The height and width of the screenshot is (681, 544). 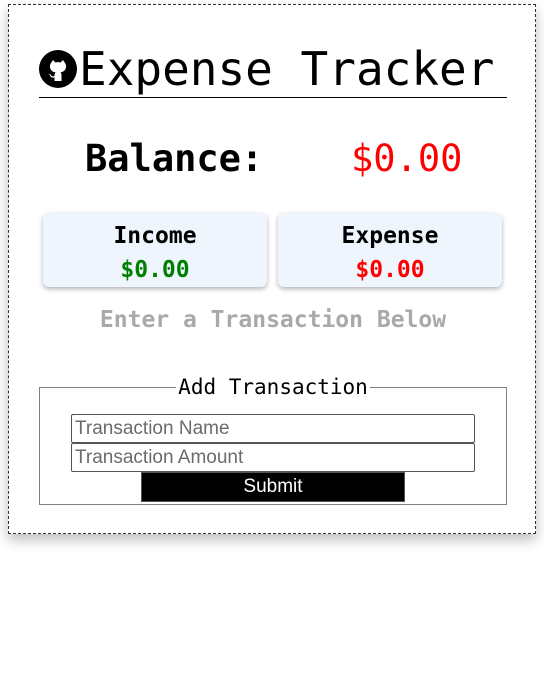 I want to click on form-legend: Add Transaction, so click(x=273, y=387).